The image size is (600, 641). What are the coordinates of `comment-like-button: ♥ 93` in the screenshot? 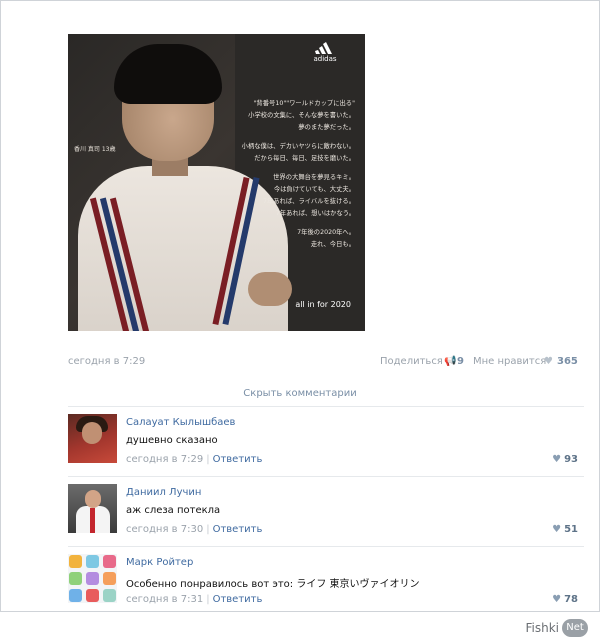 It's located at (565, 459).